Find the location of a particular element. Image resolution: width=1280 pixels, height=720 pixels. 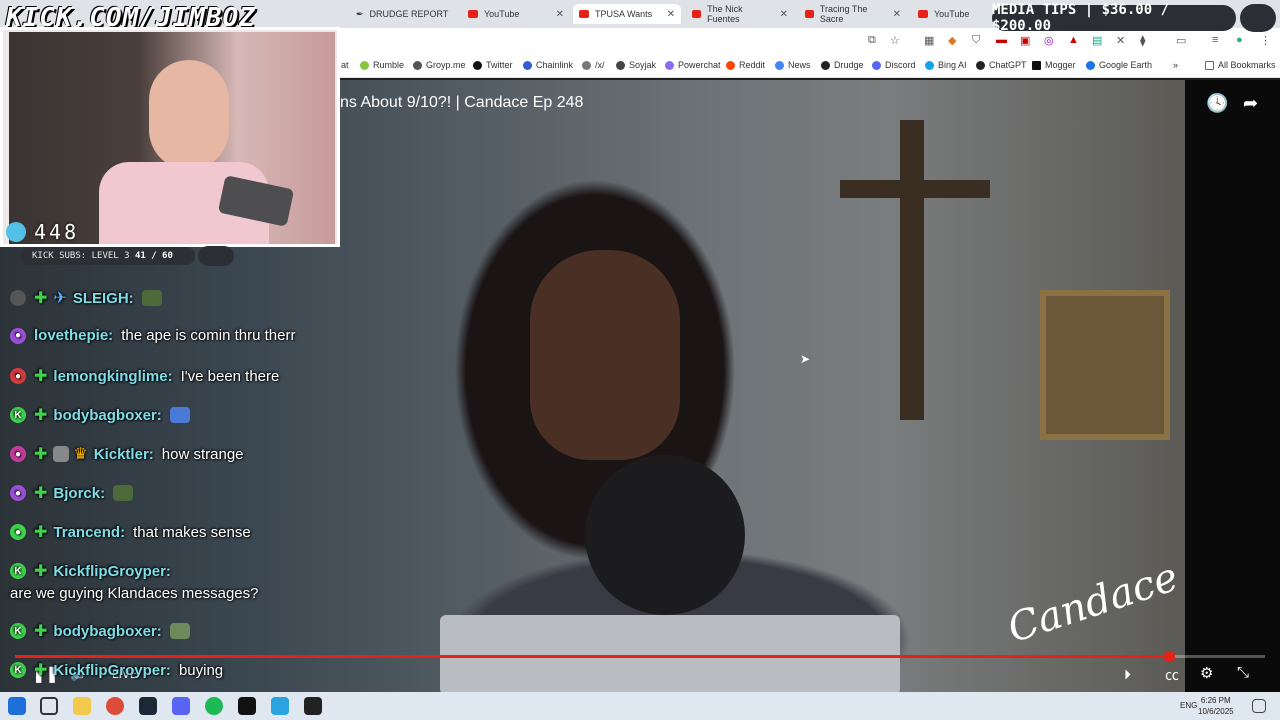

globe-icon is located at coordinates (1090, 65).